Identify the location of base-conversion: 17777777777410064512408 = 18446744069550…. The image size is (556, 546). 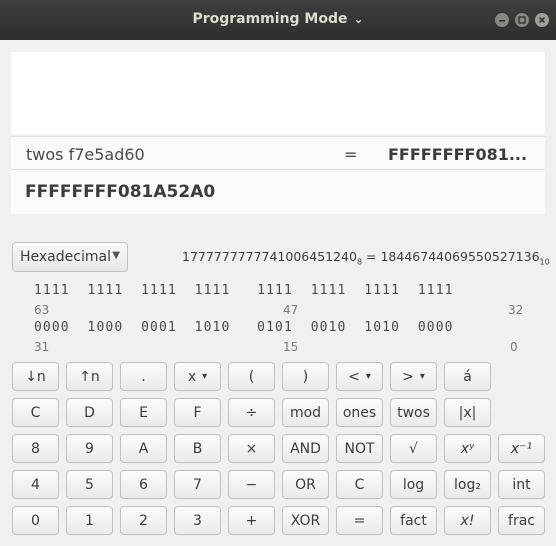
(366, 258).